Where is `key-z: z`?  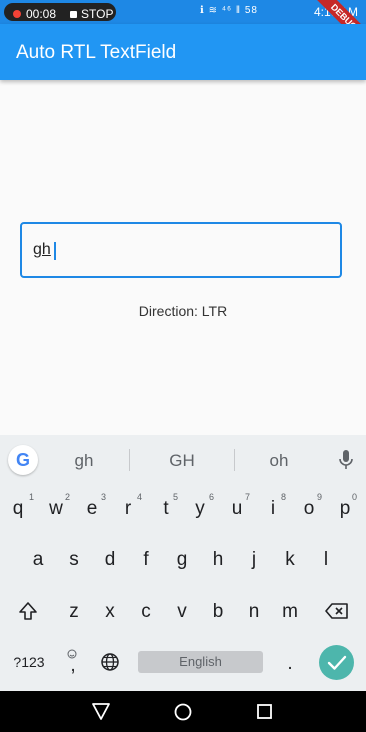
key-z: z is located at coordinates (74, 612).